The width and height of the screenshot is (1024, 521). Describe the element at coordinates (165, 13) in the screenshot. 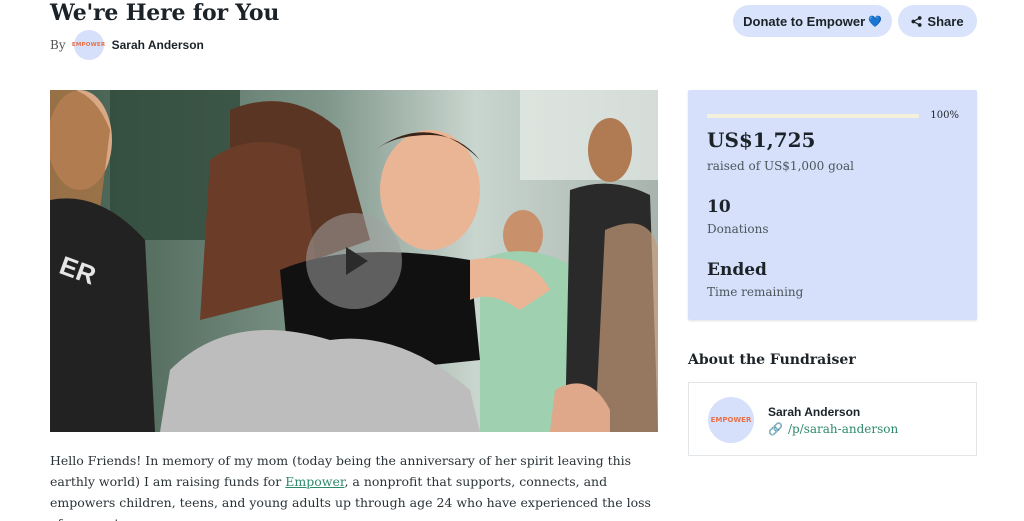

I see `page-title: We're Here for You` at that location.